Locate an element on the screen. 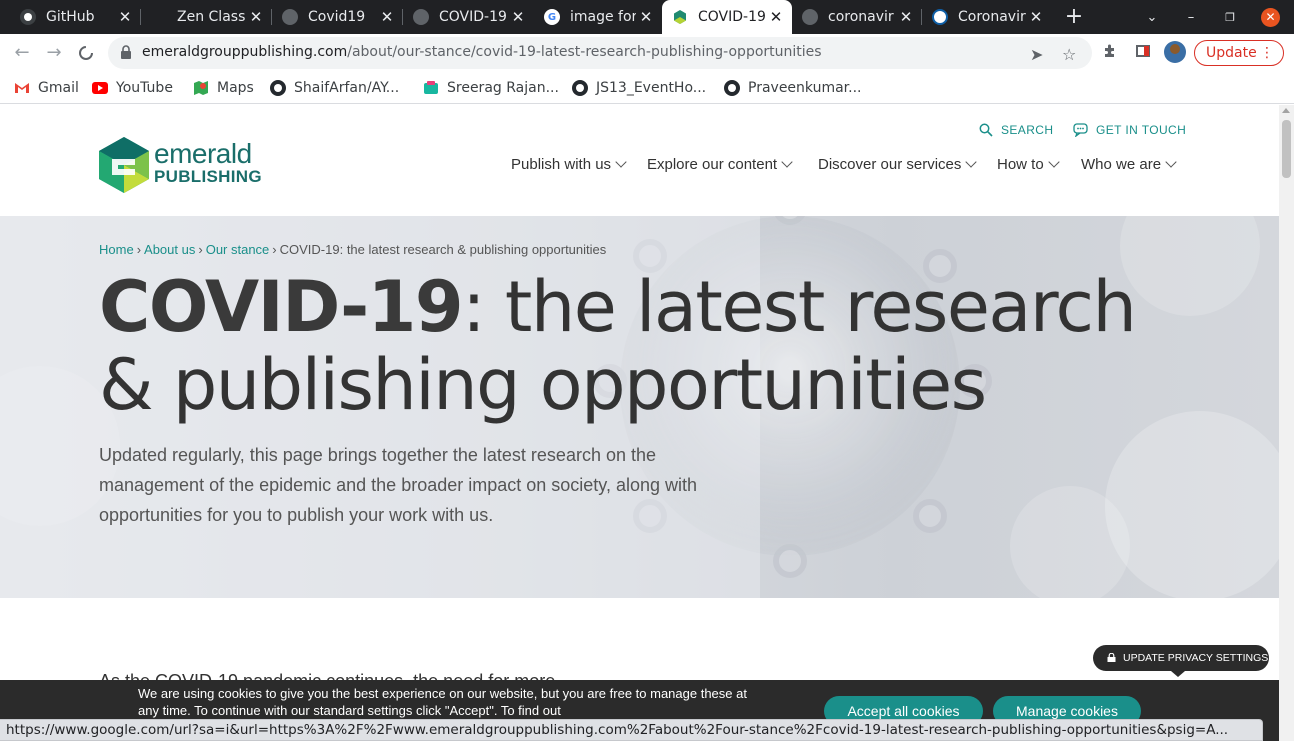 Image resolution: width=1294 pixels, height=741 pixels. bookmark-maps: Maps is located at coordinates (223, 88).